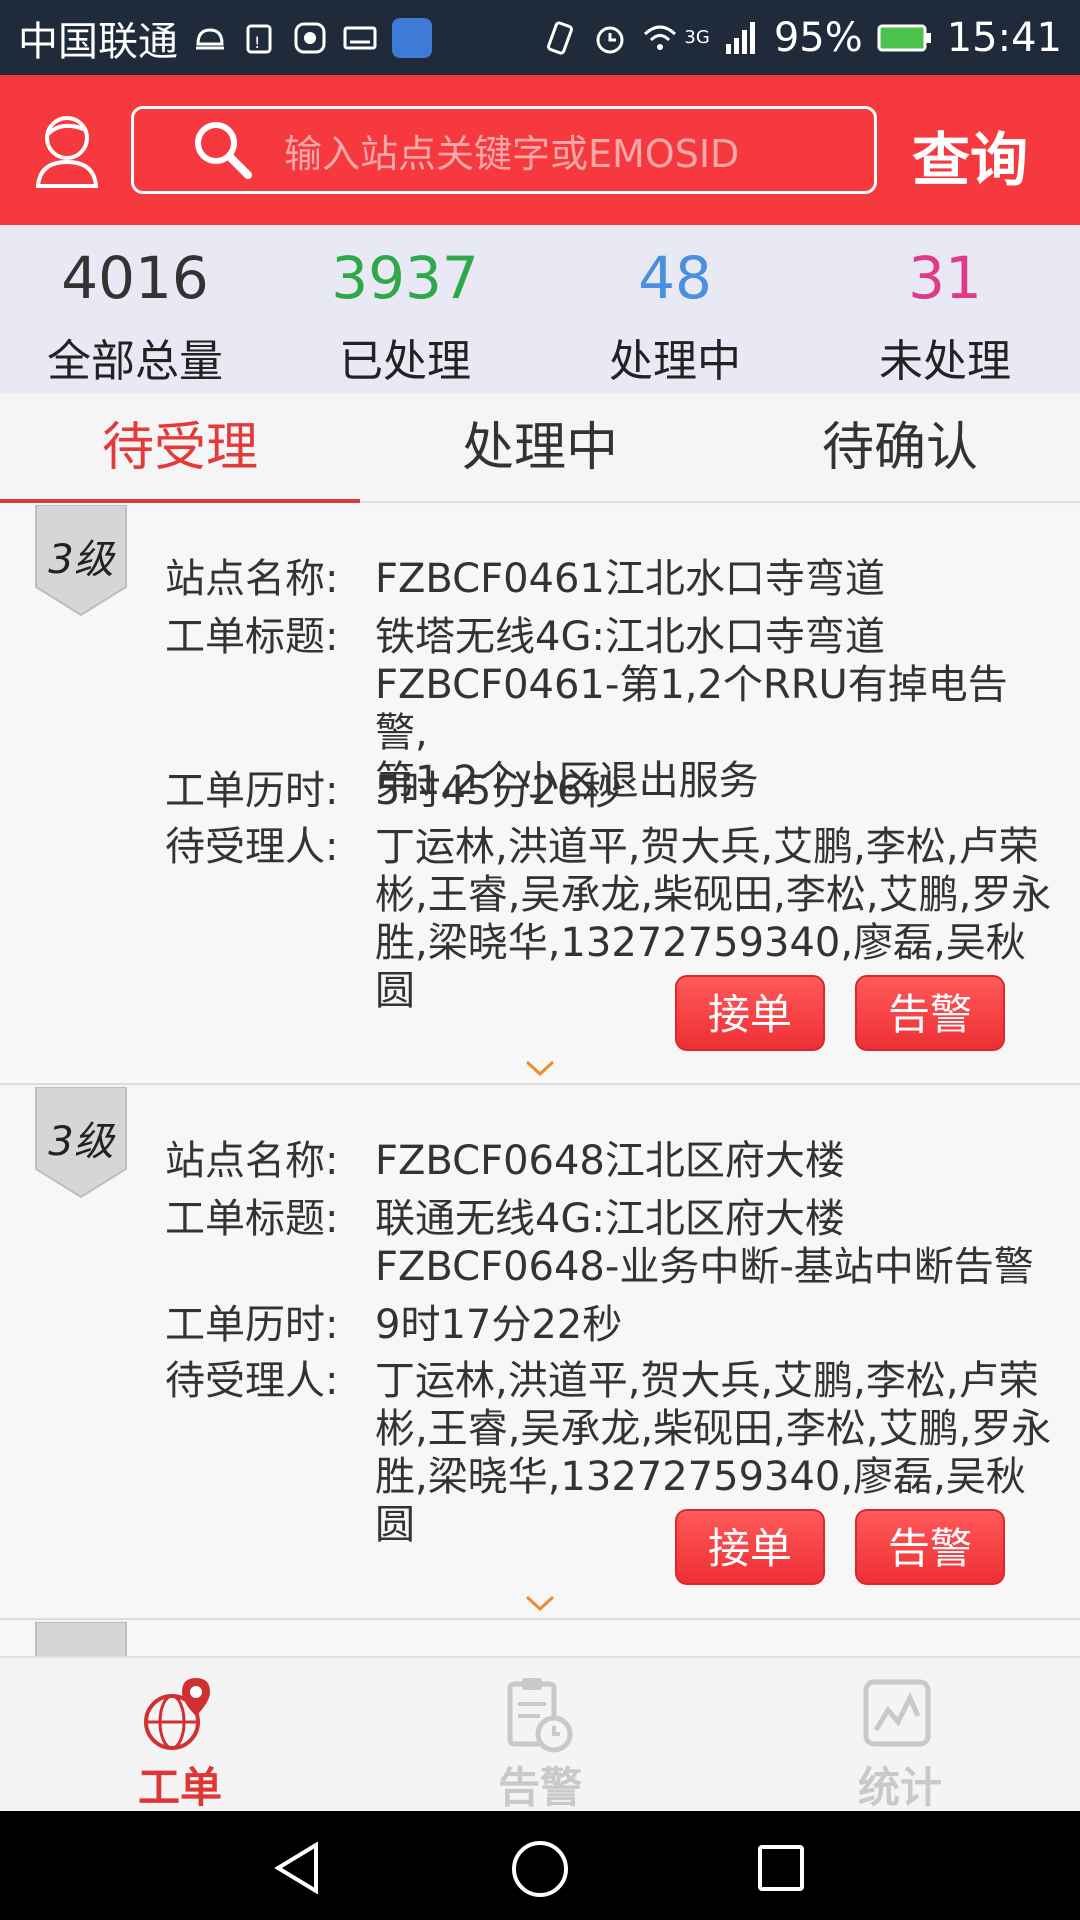 This screenshot has height=1920, width=1080. What do you see at coordinates (540, 1869) in the screenshot?
I see `home-icon` at bounding box center [540, 1869].